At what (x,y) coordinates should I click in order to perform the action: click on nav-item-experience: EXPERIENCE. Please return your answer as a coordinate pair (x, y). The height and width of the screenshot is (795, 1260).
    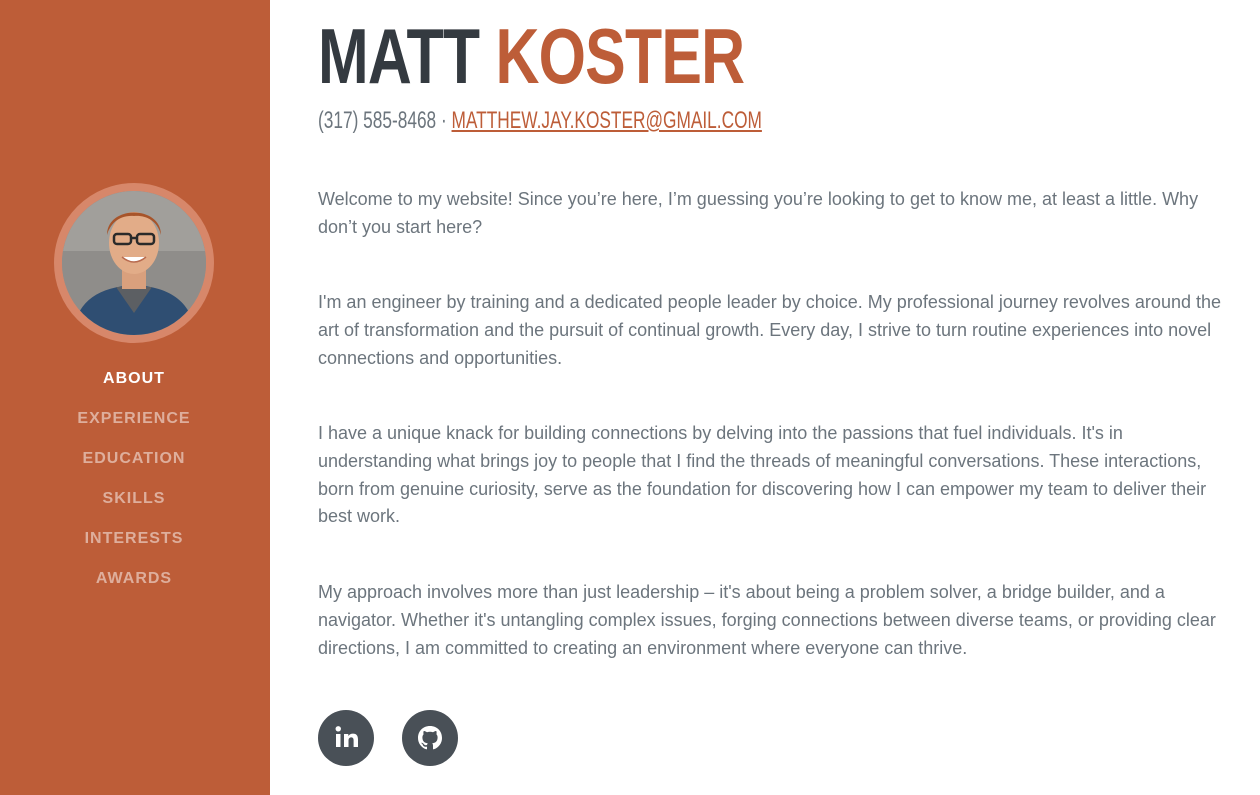
    Looking at the image, I should click on (134, 422).